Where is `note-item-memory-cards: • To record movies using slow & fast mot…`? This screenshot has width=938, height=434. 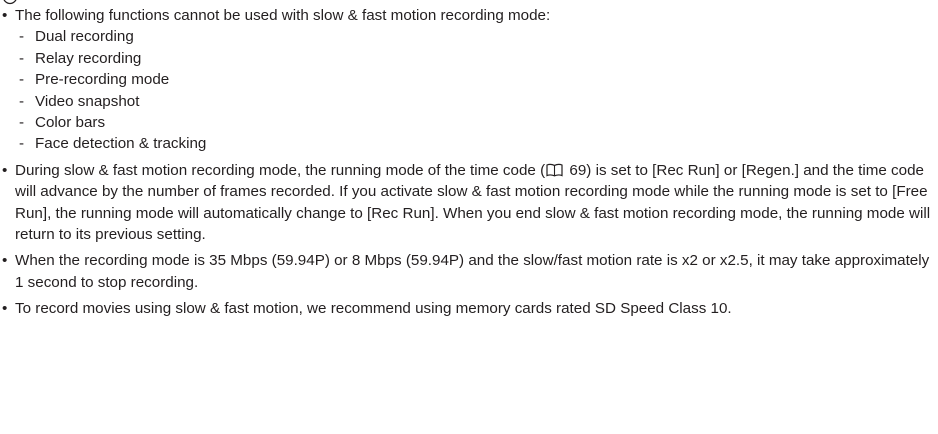 note-item-memory-cards: • To record movies using slow & fast mot… is located at coordinates (467, 308).